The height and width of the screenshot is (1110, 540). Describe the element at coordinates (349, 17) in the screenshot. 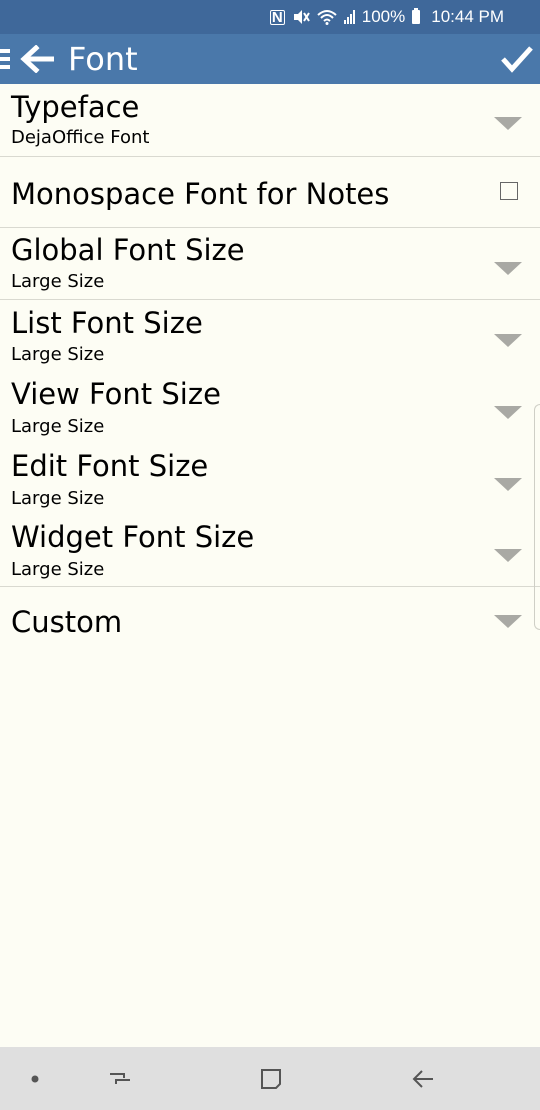

I see `signal-icon` at that location.